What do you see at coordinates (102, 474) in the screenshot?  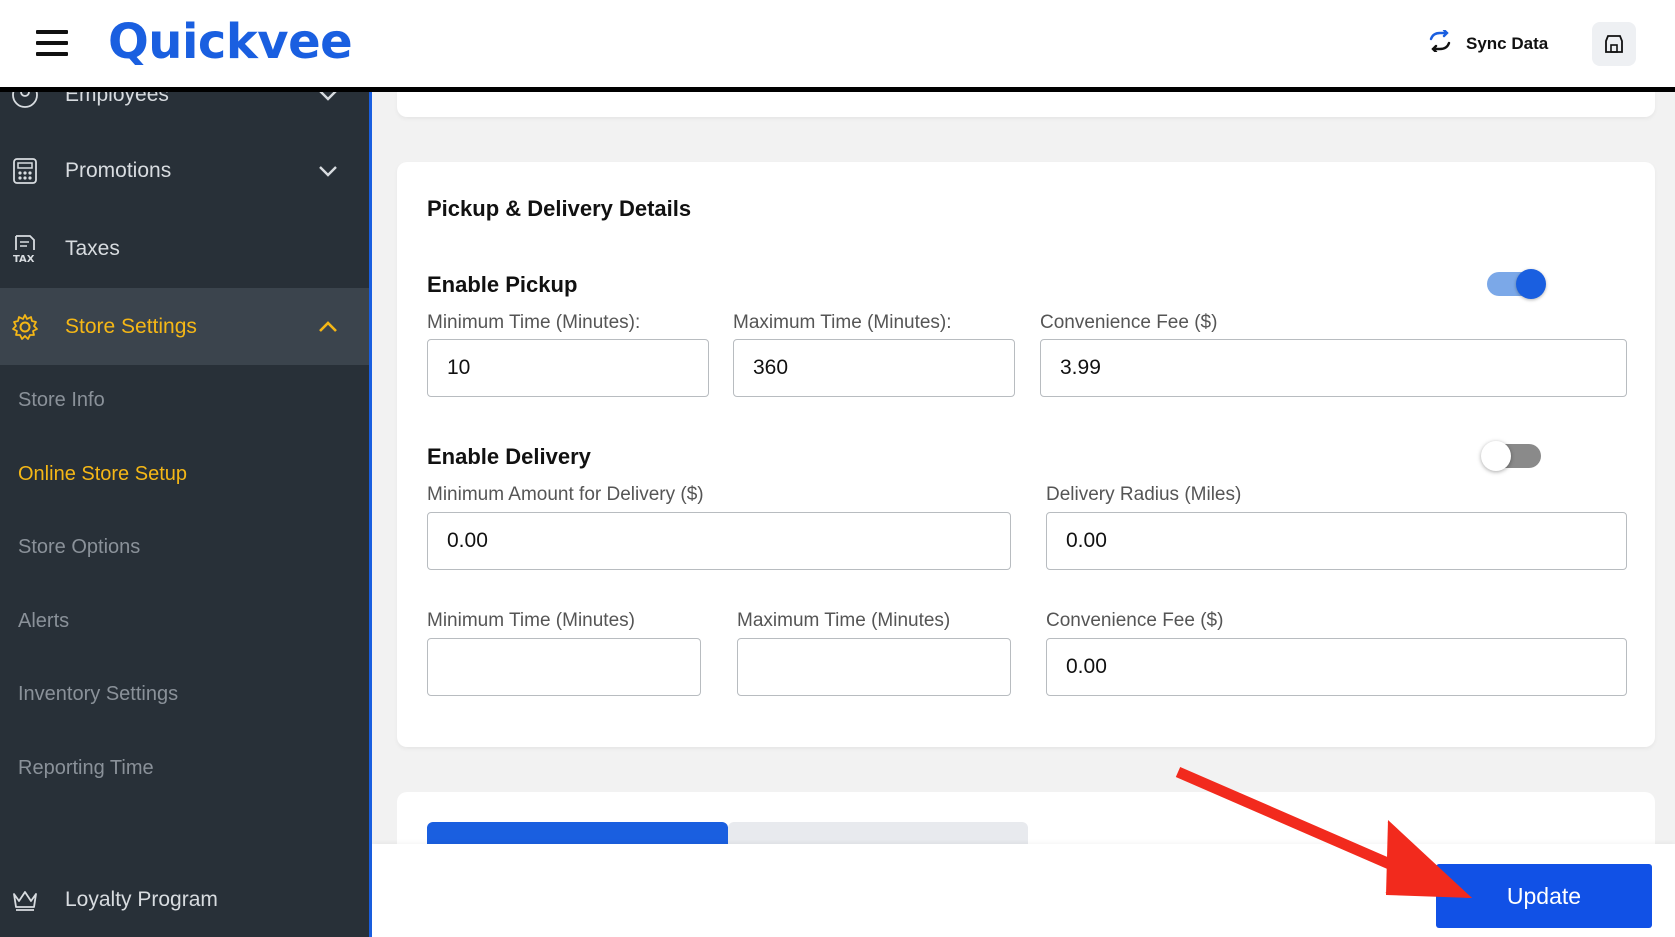 I see `subnav-online-store-setup: Online Store Setup` at bounding box center [102, 474].